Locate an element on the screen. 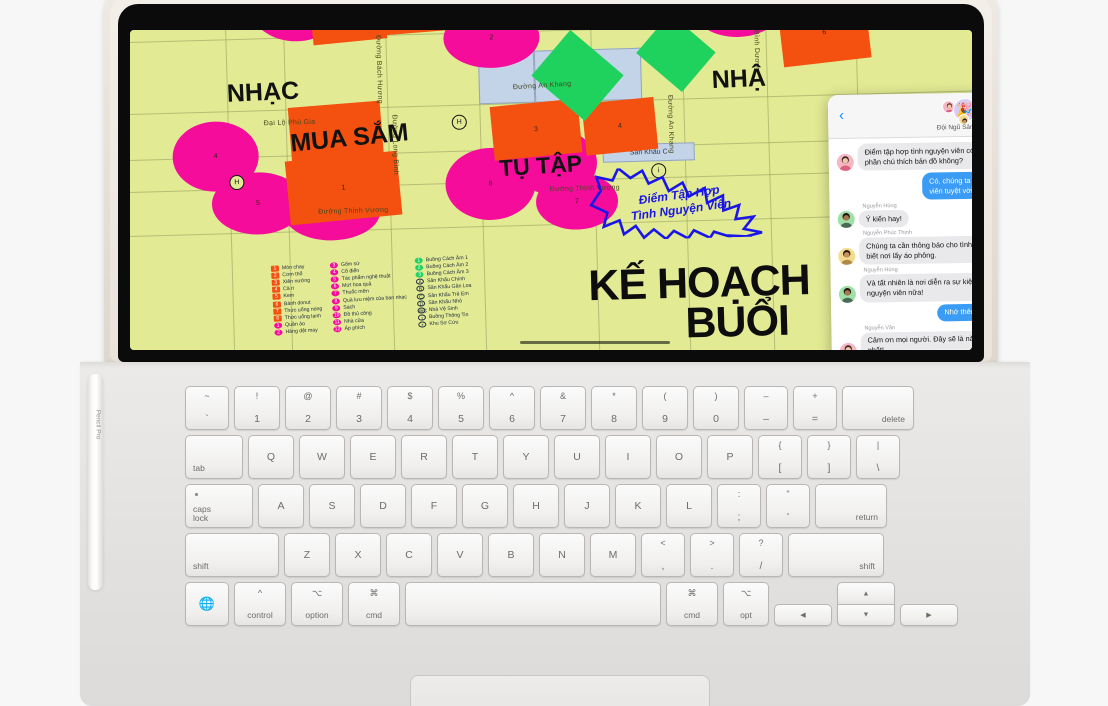 The image size is (1108, 706). key-control: ^ control is located at coordinates (260, 604).